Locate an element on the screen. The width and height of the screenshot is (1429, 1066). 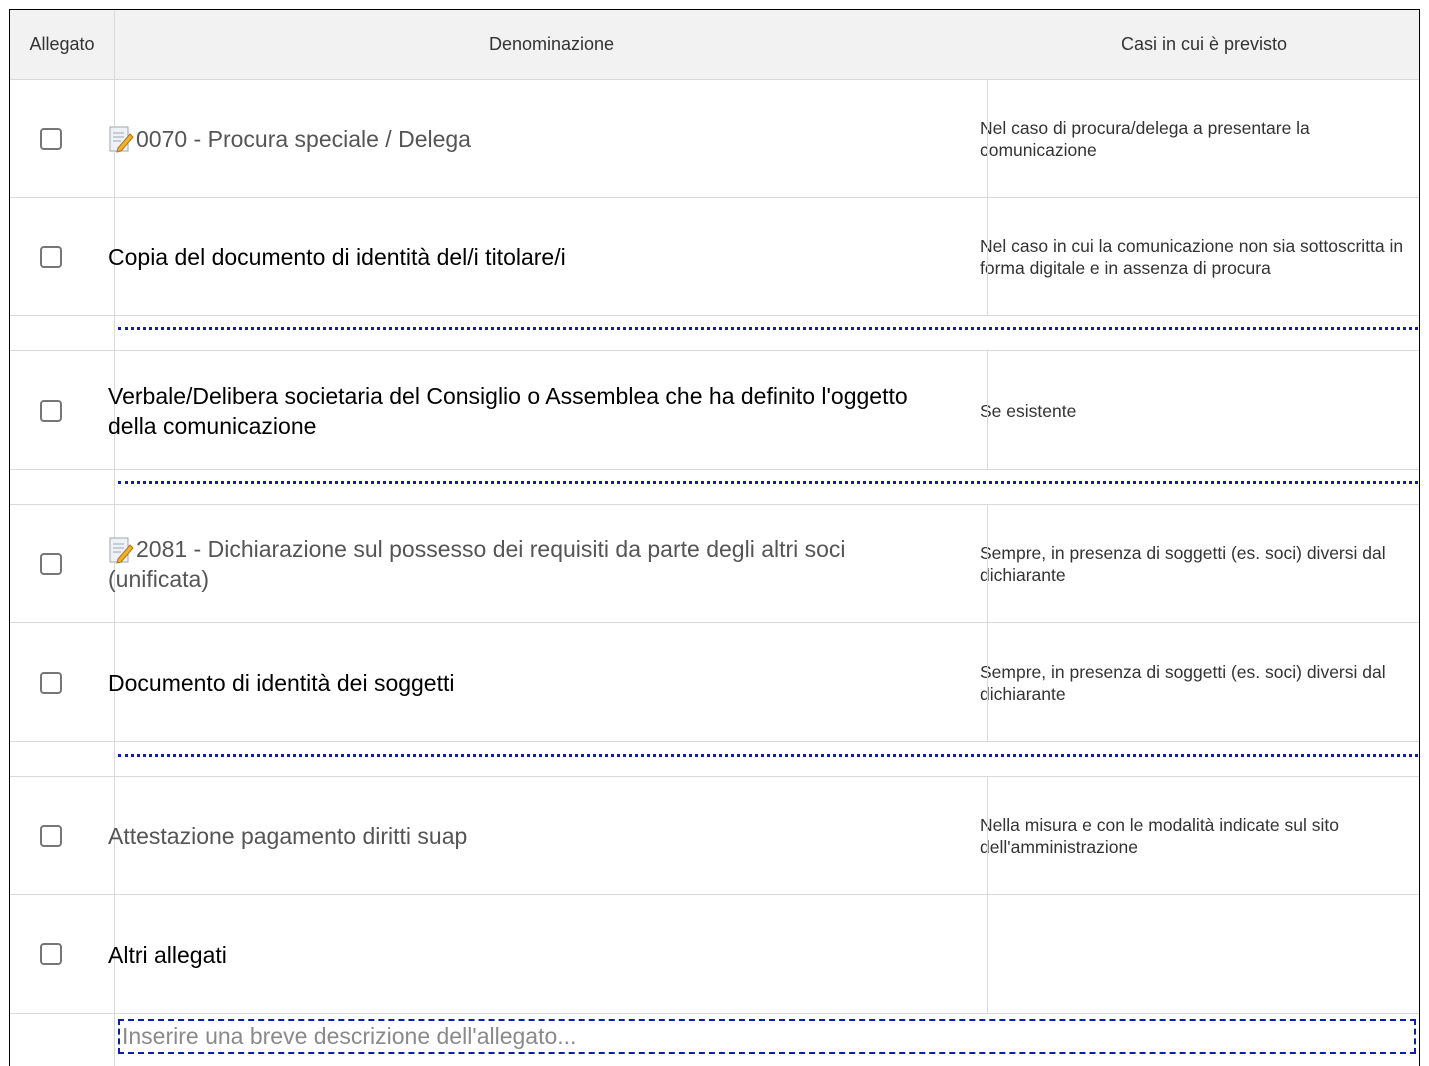
row-6-checkbox is located at coordinates (51, 836).